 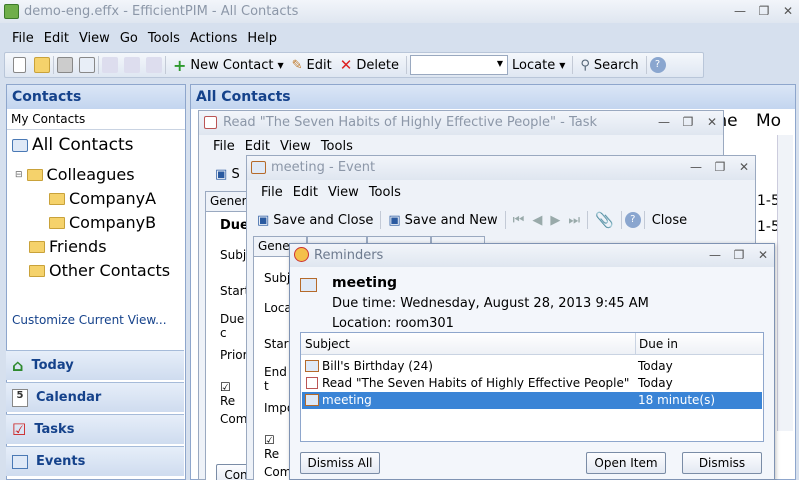 I want to click on event-menu-view: View, so click(x=343, y=192).